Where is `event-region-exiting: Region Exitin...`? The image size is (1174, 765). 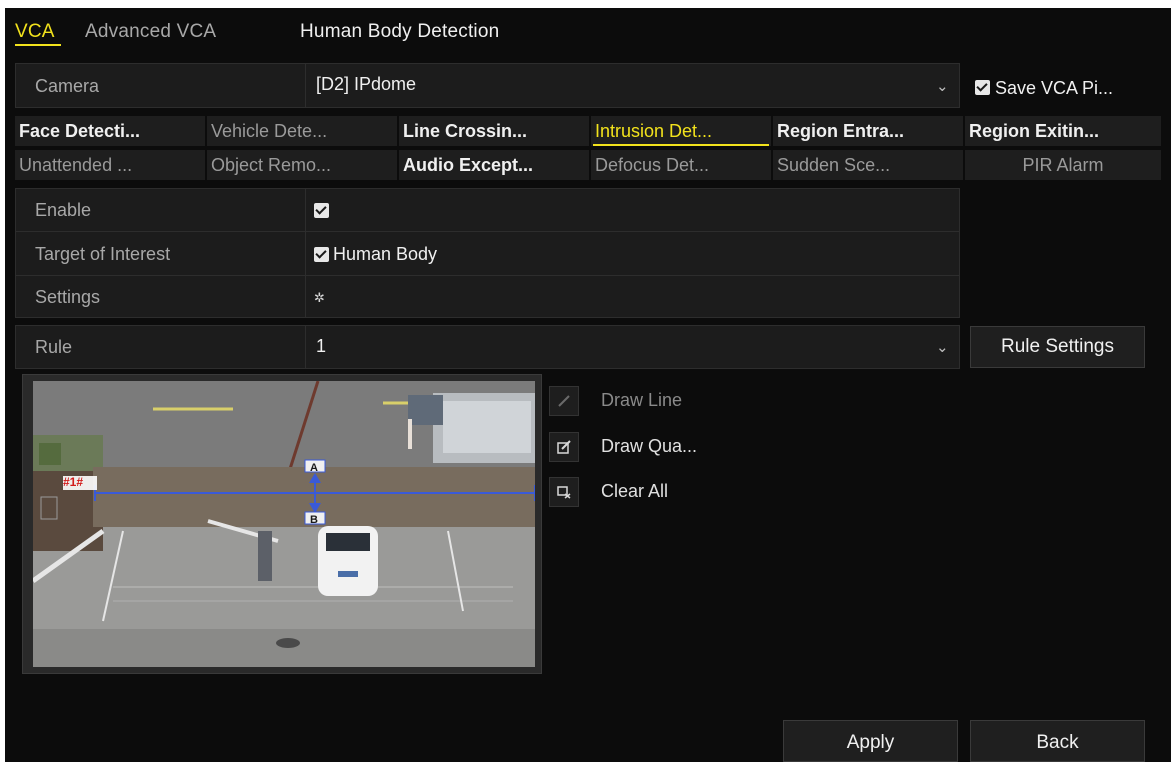 event-region-exiting: Region Exitin... is located at coordinates (1063, 131).